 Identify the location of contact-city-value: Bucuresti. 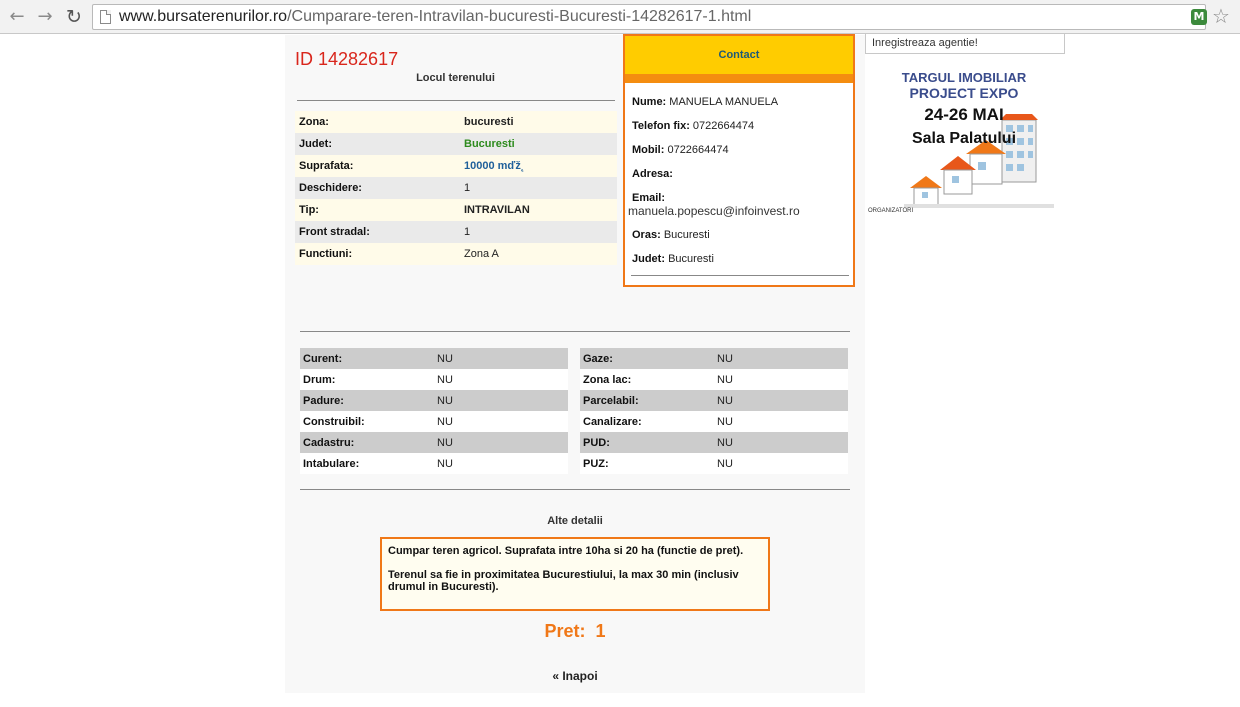
(686, 235).